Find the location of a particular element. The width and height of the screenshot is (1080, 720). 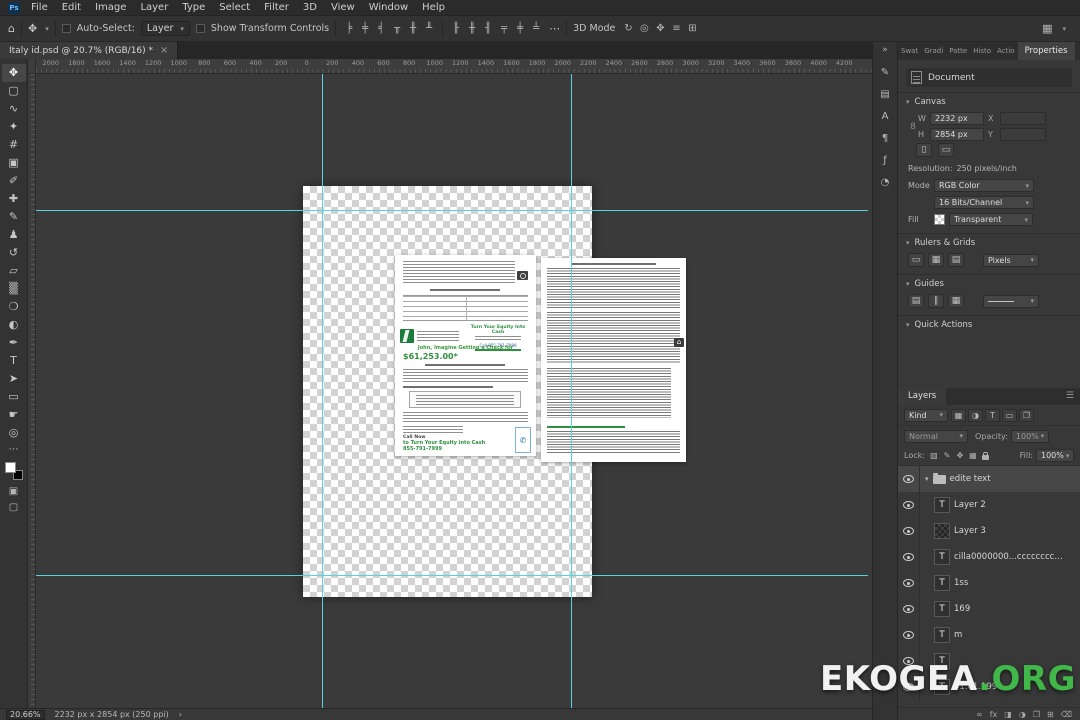

panel-tab: Swat is located at coordinates (909, 51).